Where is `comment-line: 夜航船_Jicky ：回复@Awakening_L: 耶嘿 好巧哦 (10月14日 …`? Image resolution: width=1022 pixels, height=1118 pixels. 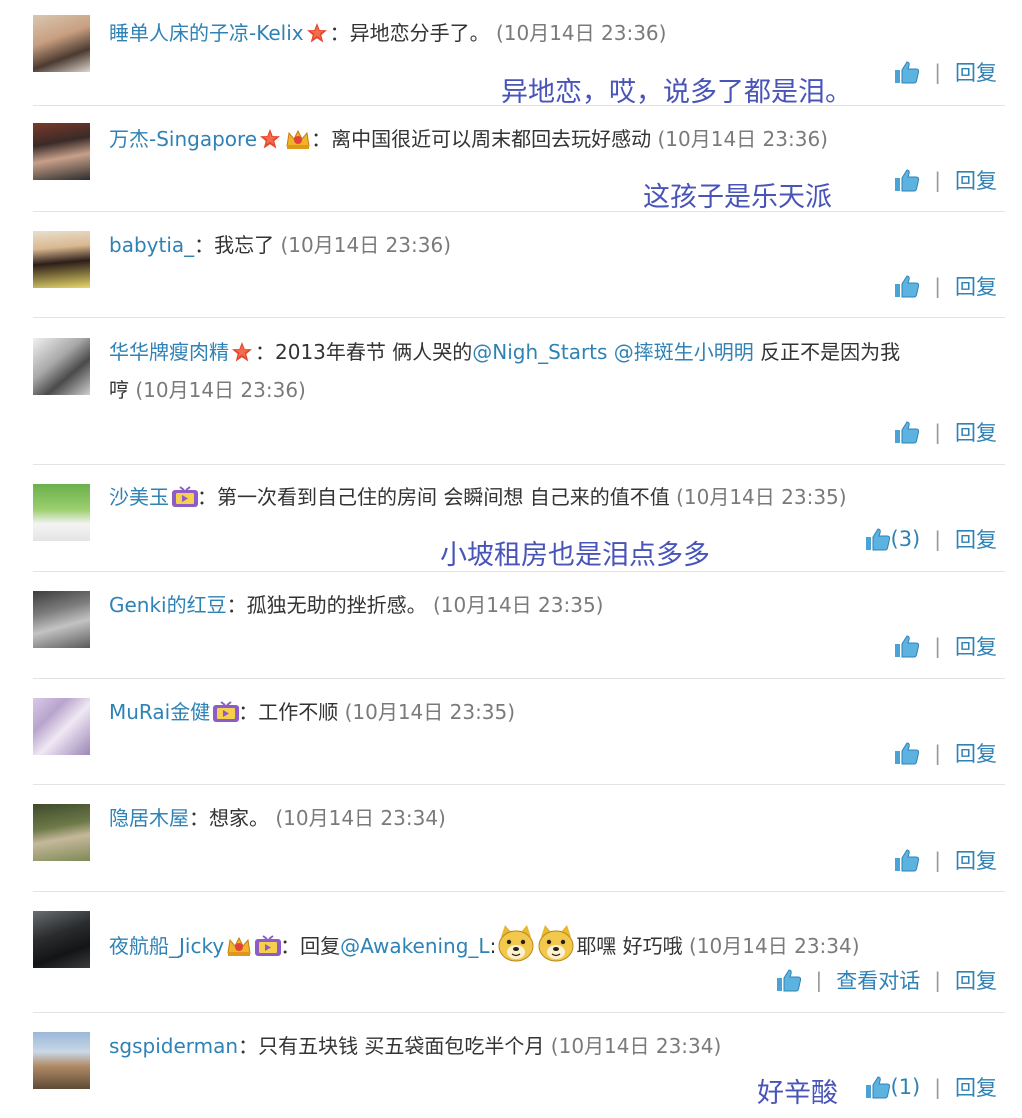
comment-line: 夜航船_Jicky ：回复@Awakening_L: 耶嘿 好巧哦 (10月14日 … is located at coordinates (557, 943).